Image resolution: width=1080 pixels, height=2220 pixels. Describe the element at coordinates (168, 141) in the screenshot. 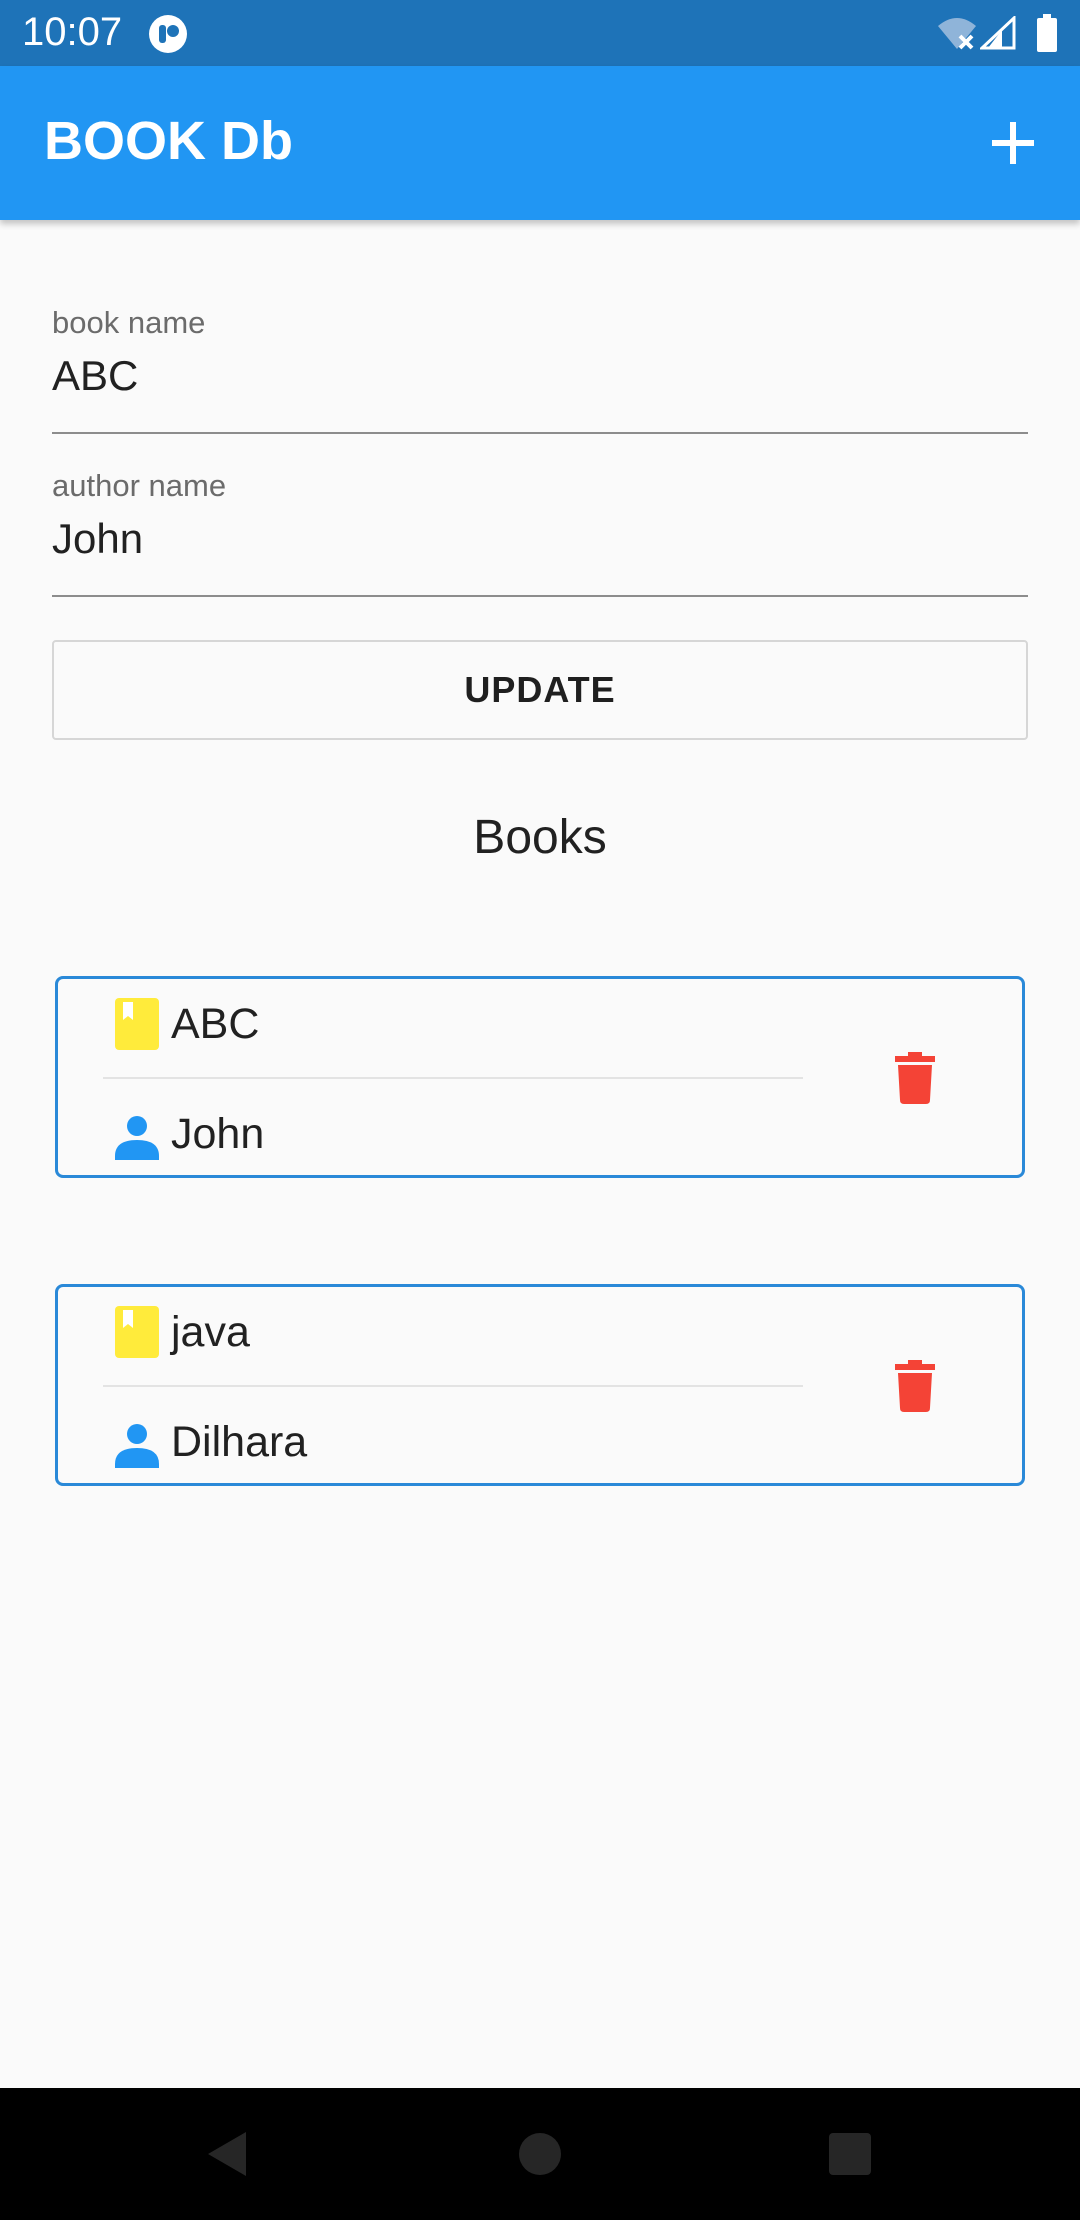

I see `app-title: BOOK Db` at that location.